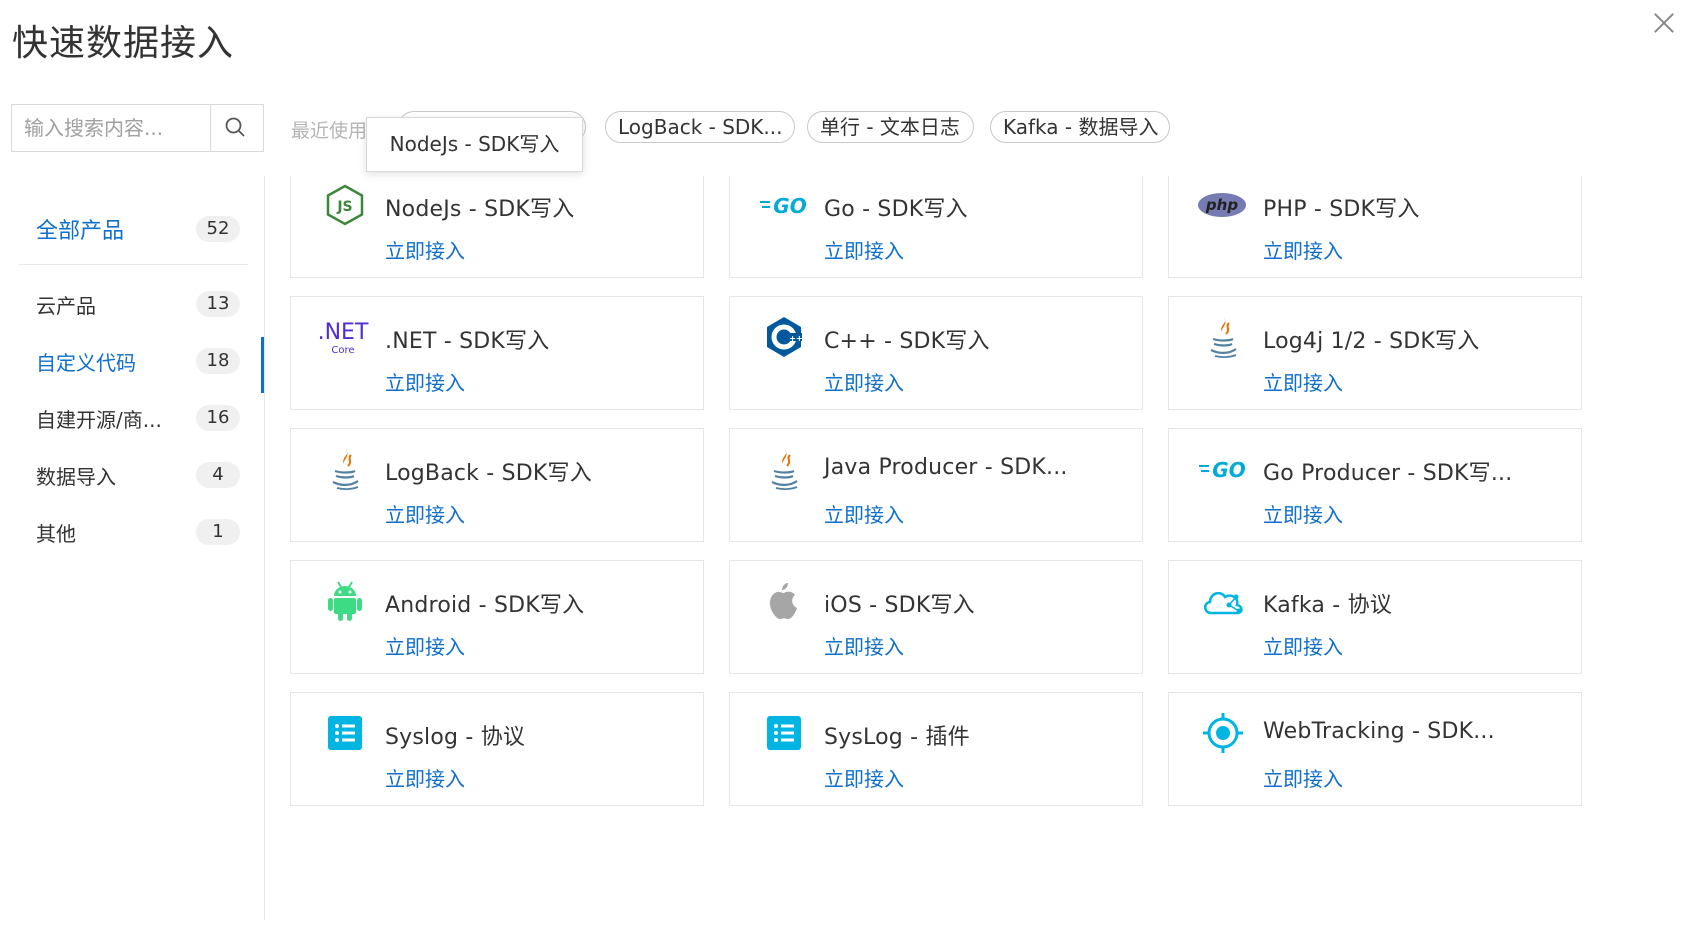 This screenshot has width=1685, height=938. I want to click on card-kafka: Kafka - 协议 立即接入, so click(1375, 617).